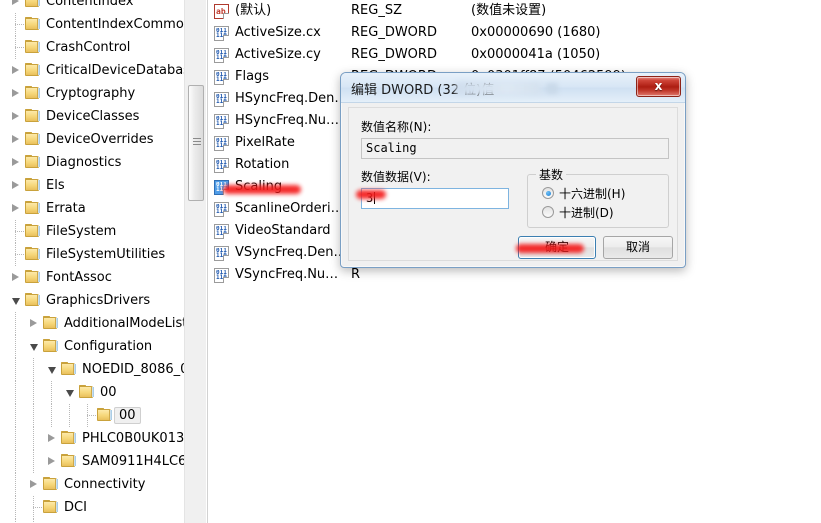 The width and height of the screenshot is (821, 523). What do you see at coordinates (195, 261) in the screenshot?
I see `tree-vertical-scrollbar` at bounding box center [195, 261].